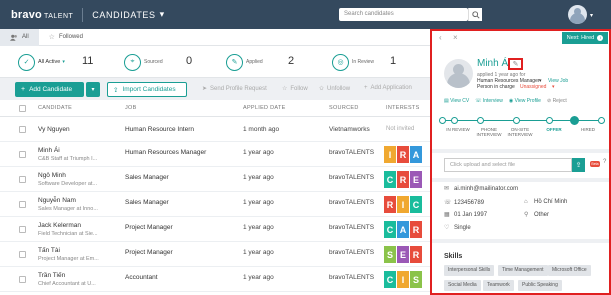 This screenshot has width=611, height=295. I want to click on plus-icon: +, so click(366, 88).